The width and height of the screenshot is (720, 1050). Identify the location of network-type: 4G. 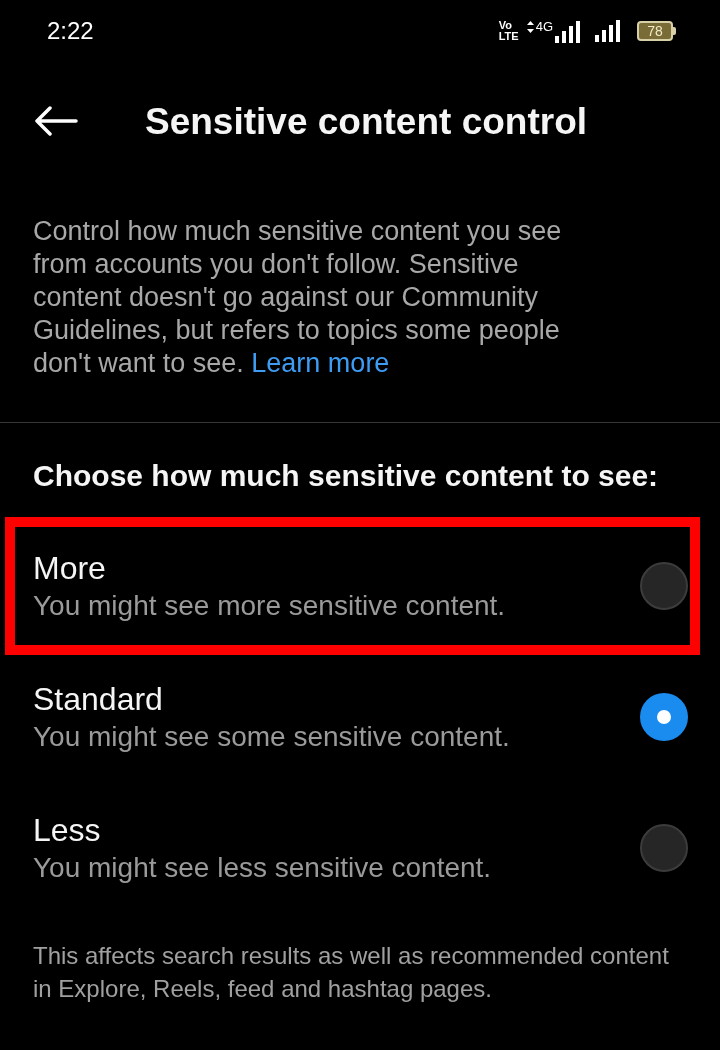
(544, 26).